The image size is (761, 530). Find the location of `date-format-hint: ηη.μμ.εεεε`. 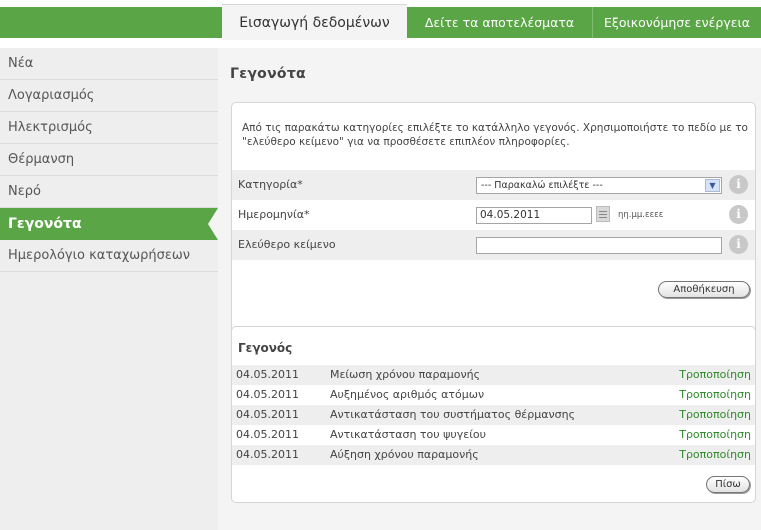

date-format-hint: ηη.μμ.εεεε is located at coordinates (641, 215).